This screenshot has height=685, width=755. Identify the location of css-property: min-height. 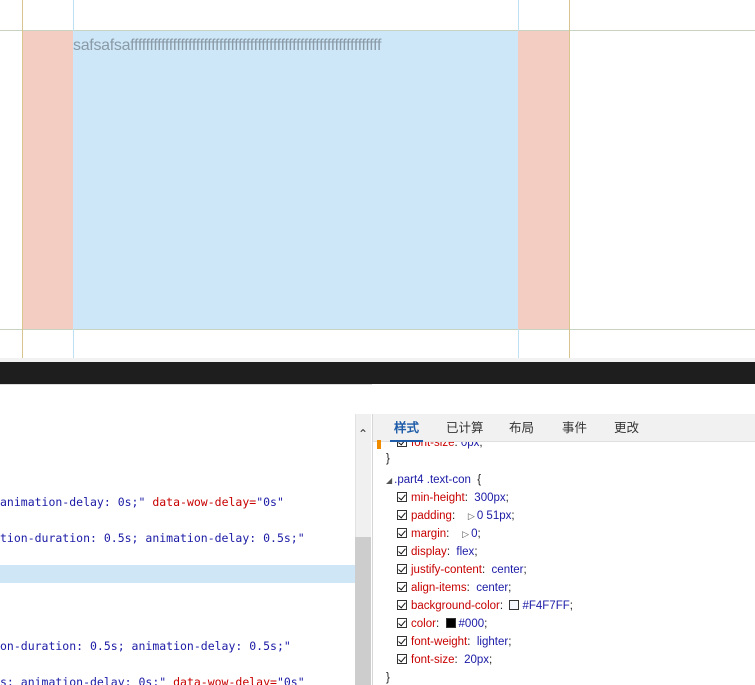
(438, 498).